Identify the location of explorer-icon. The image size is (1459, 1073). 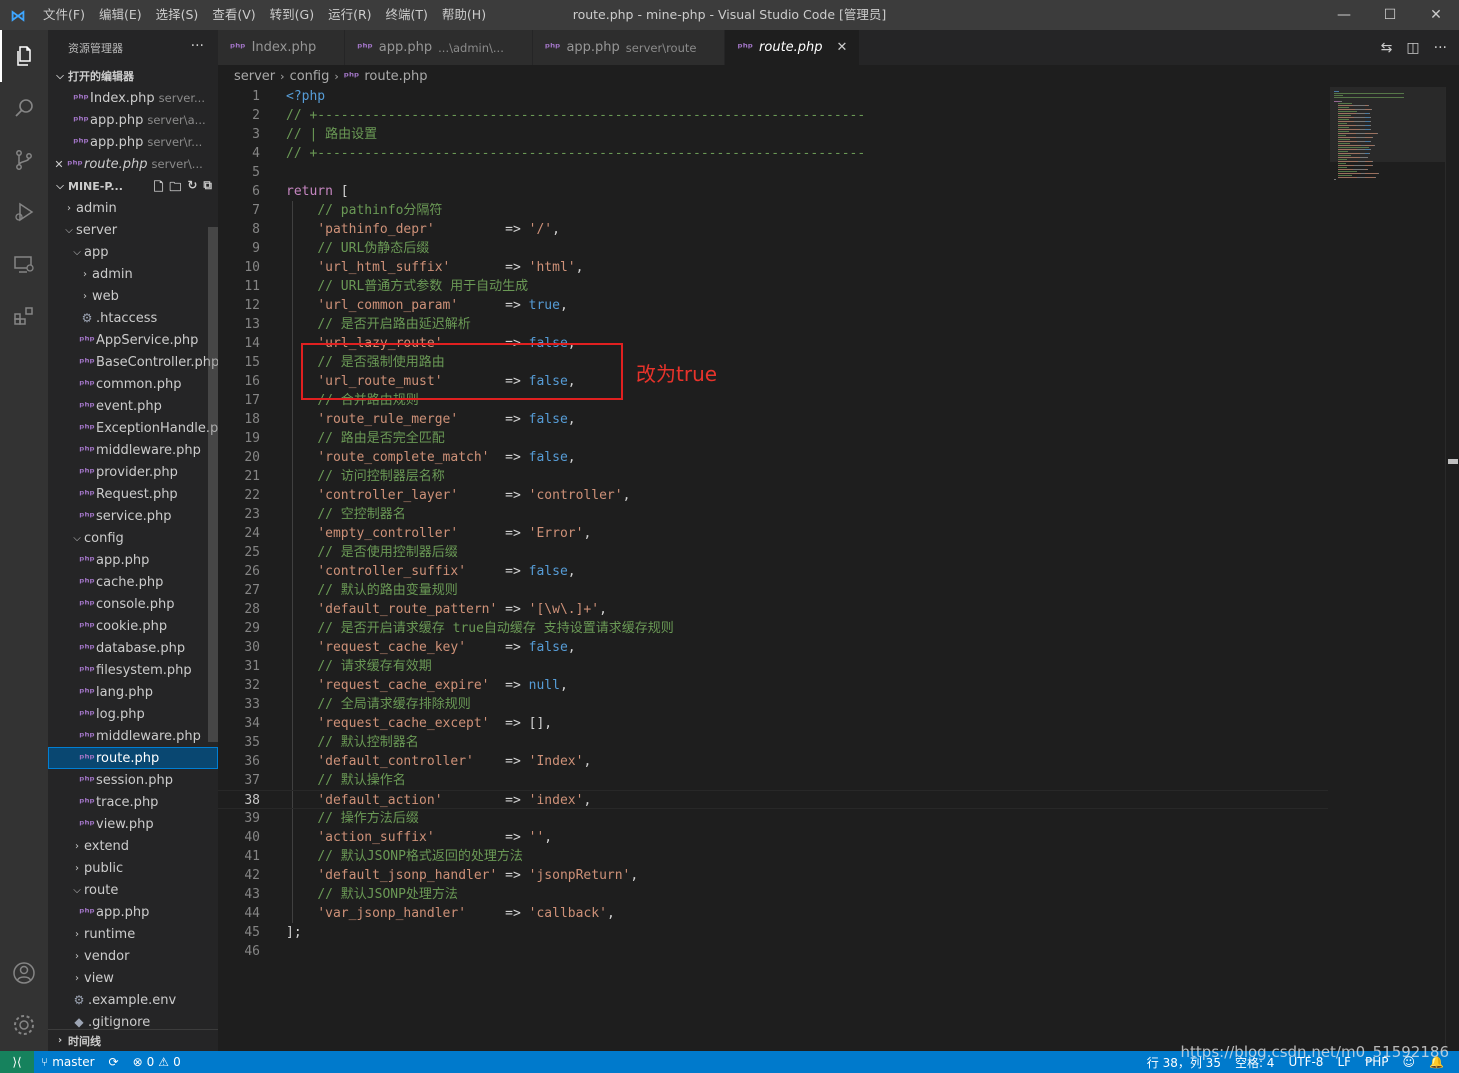
(24, 56).